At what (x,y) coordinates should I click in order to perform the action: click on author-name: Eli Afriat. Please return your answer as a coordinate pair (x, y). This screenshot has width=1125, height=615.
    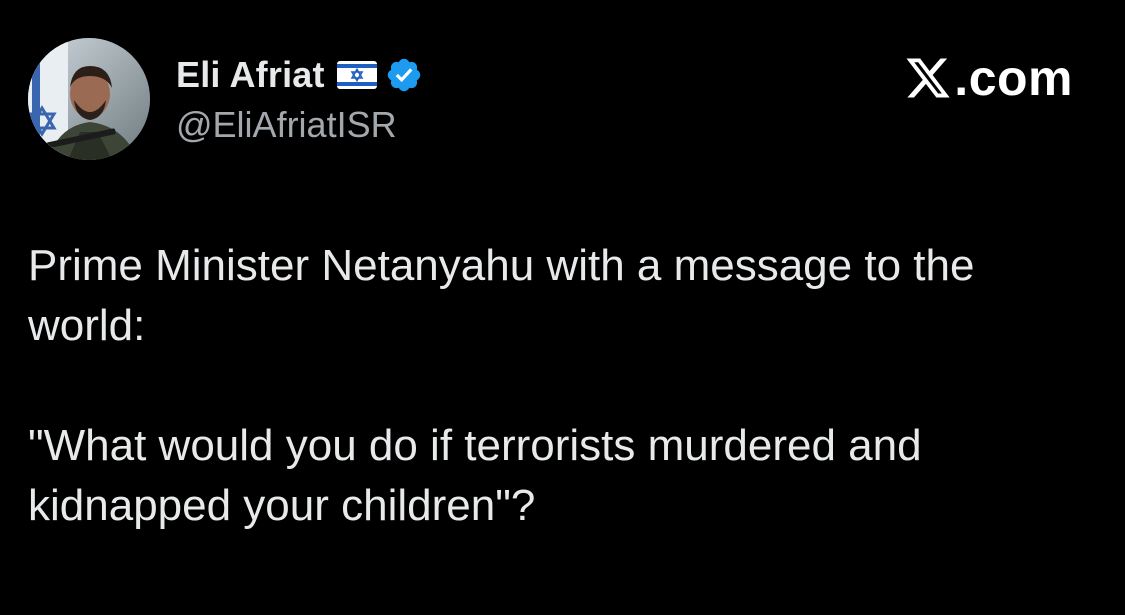
    Looking at the image, I should click on (250, 75).